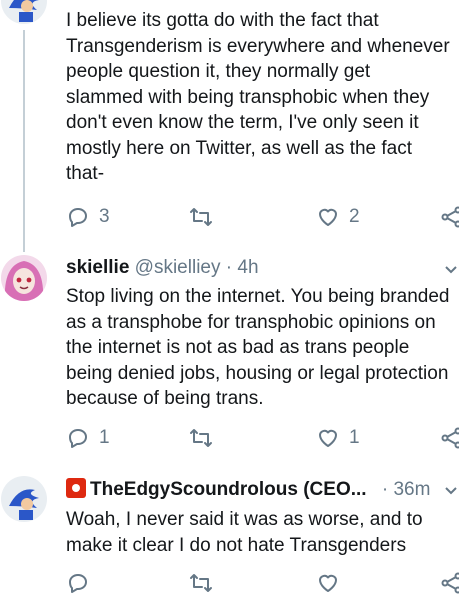 This screenshot has height=600, width=459. I want to click on like-button, so click(328, 583).